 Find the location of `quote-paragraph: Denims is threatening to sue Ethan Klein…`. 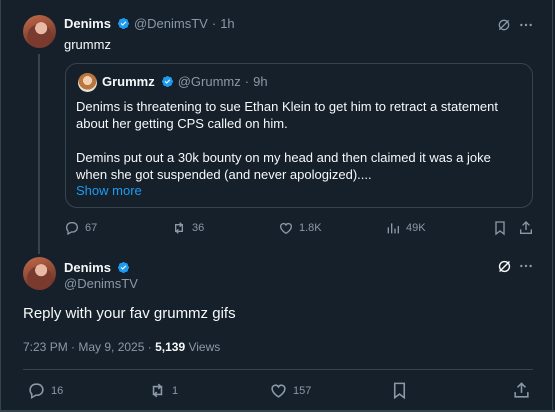

quote-paragraph: Denims is threatening to sue Ethan Klein… is located at coordinates (287, 115).